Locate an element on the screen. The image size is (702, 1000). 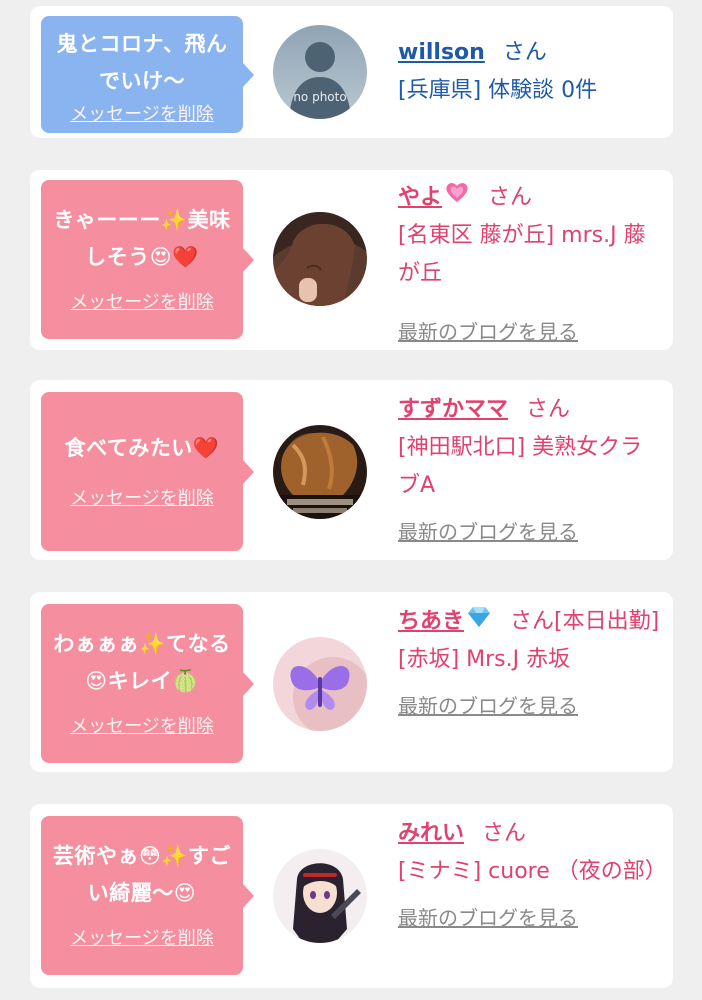
message-bubble: わぁぁぁ✨てなる😍キレイ🍈 メッセージを削除 is located at coordinates (147, 683).